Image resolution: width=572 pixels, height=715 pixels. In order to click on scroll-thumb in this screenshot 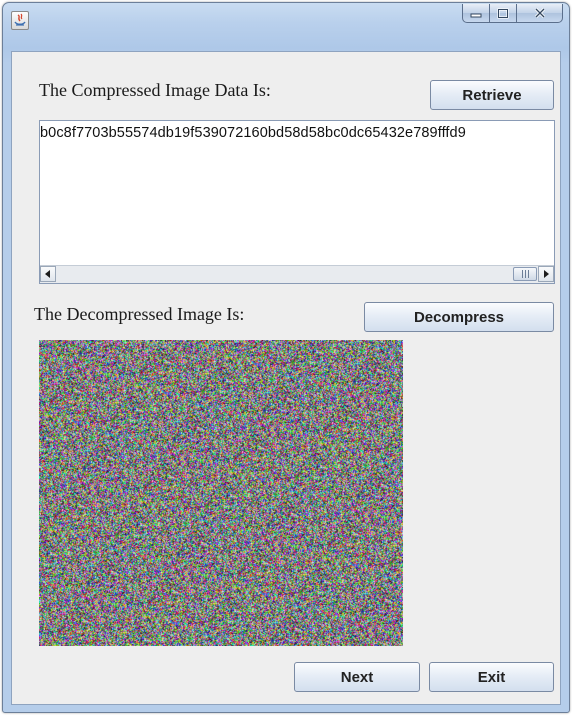, I will do `click(525, 274)`.